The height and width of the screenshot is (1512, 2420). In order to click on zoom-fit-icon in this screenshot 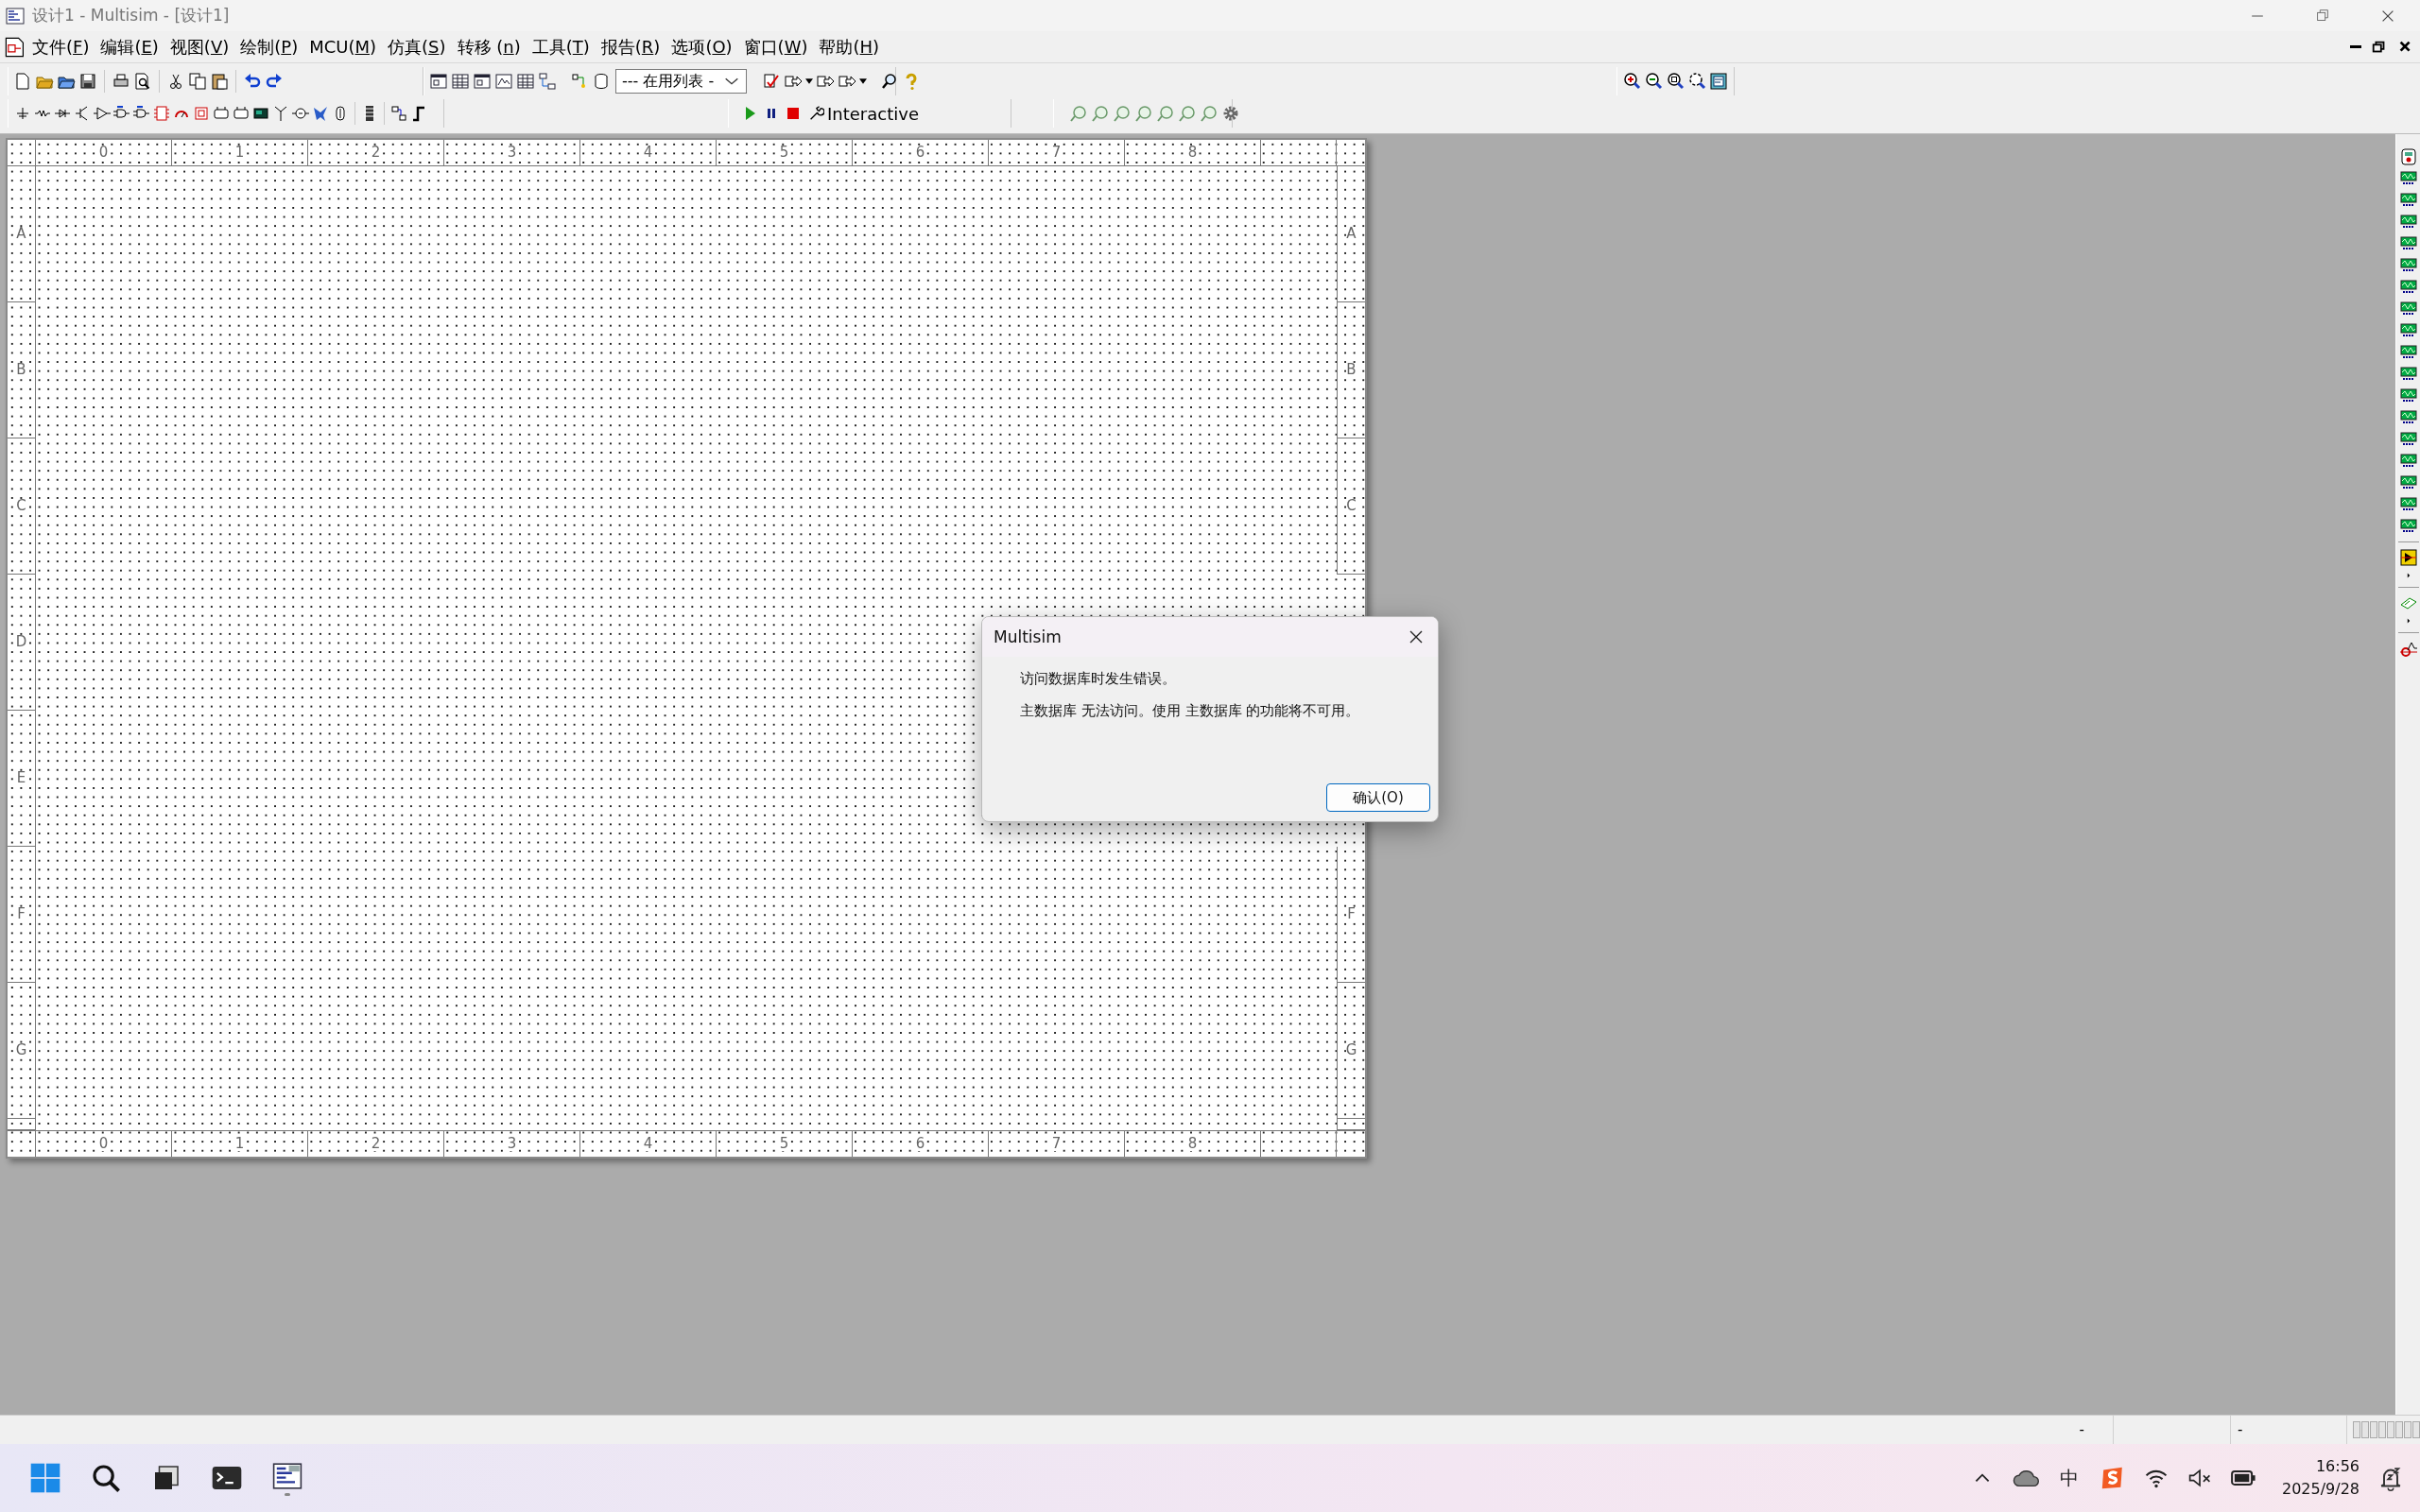, I will do `click(1696, 81)`.